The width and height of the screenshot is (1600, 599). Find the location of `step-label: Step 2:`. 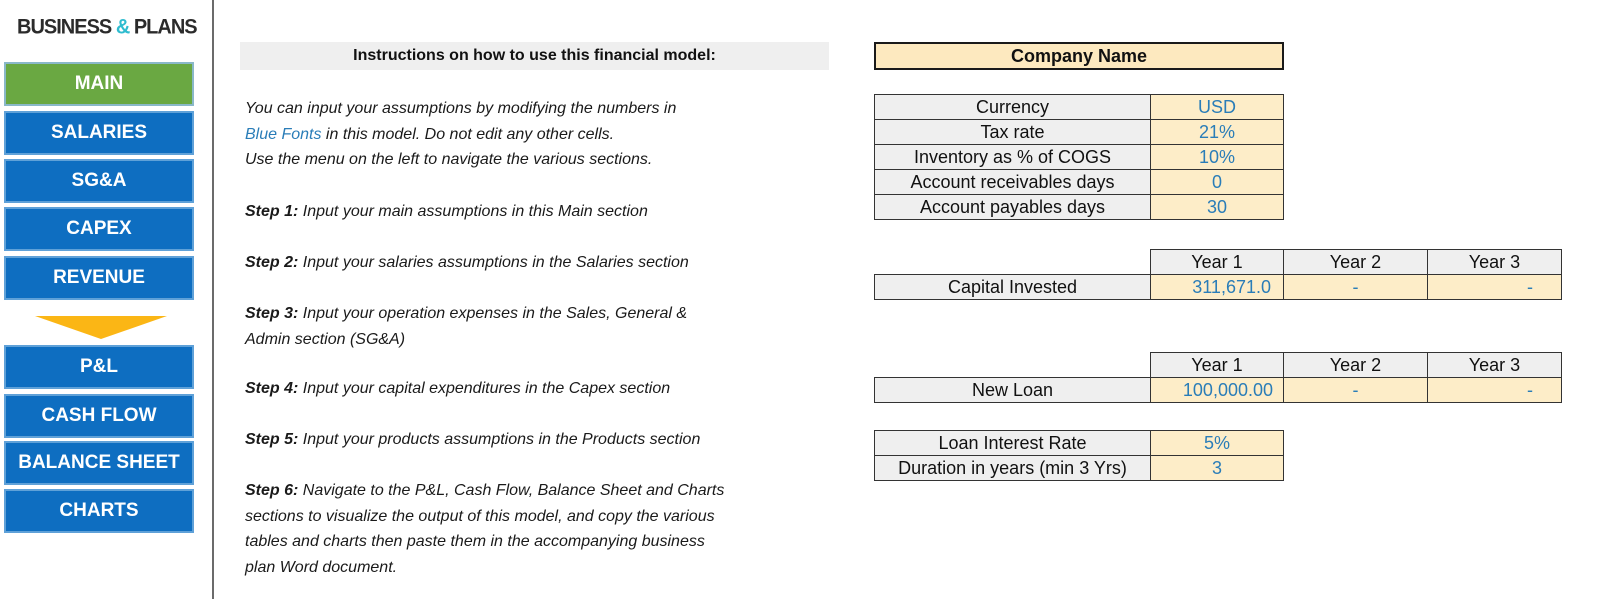

step-label: Step 2: is located at coordinates (272, 262).